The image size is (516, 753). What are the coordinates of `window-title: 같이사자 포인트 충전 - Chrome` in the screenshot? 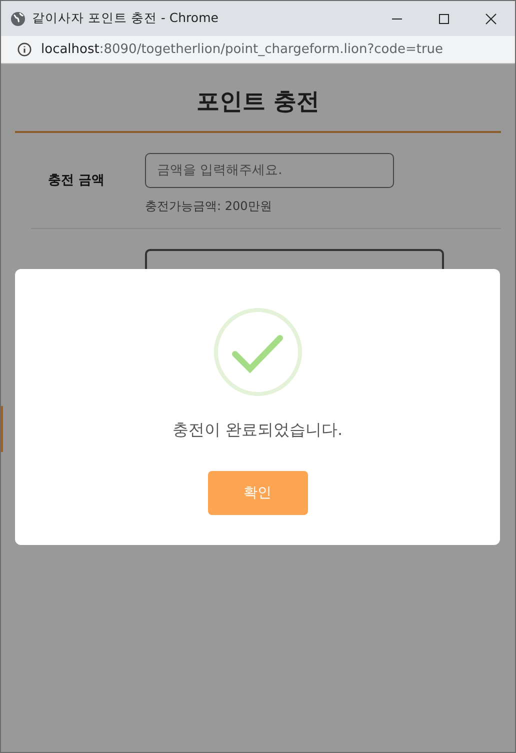 It's located at (125, 18).